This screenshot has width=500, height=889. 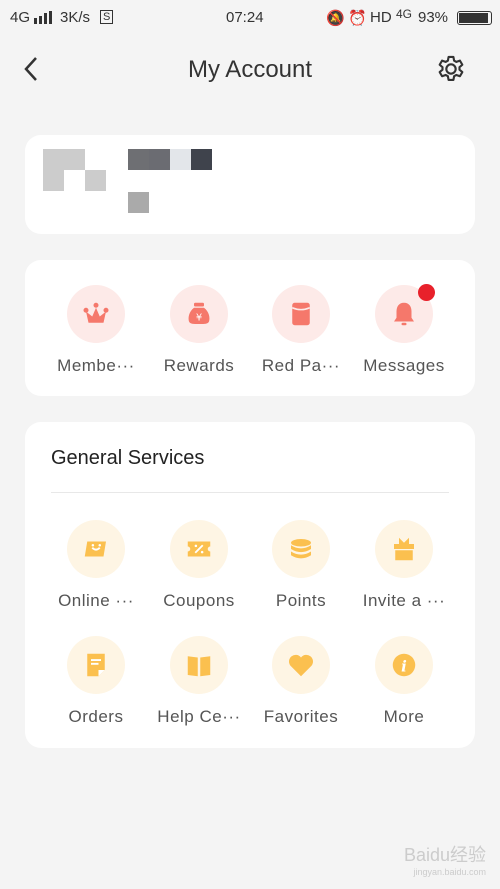 I want to click on item-help-ce: Help Ce···, so click(x=199, y=681).